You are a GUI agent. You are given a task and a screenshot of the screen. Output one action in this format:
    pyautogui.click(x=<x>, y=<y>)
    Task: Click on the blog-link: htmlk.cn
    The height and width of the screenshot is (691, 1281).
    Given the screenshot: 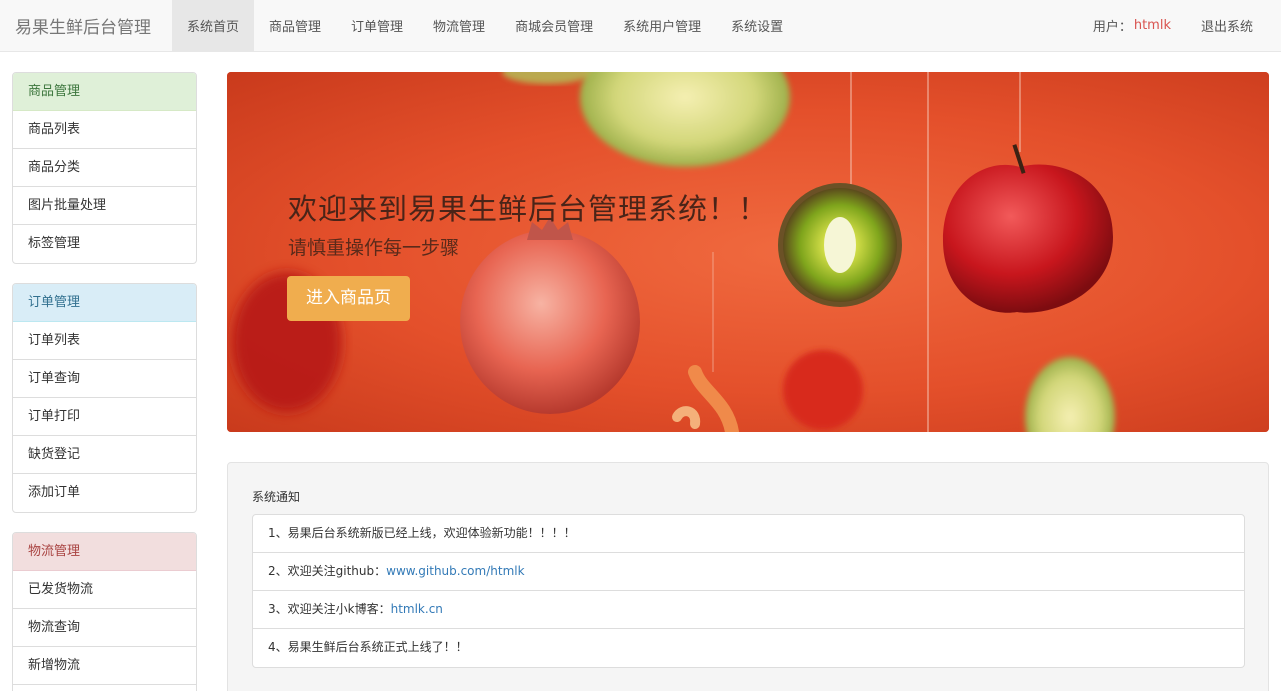 What is the action you would take?
    pyautogui.click(x=417, y=609)
    